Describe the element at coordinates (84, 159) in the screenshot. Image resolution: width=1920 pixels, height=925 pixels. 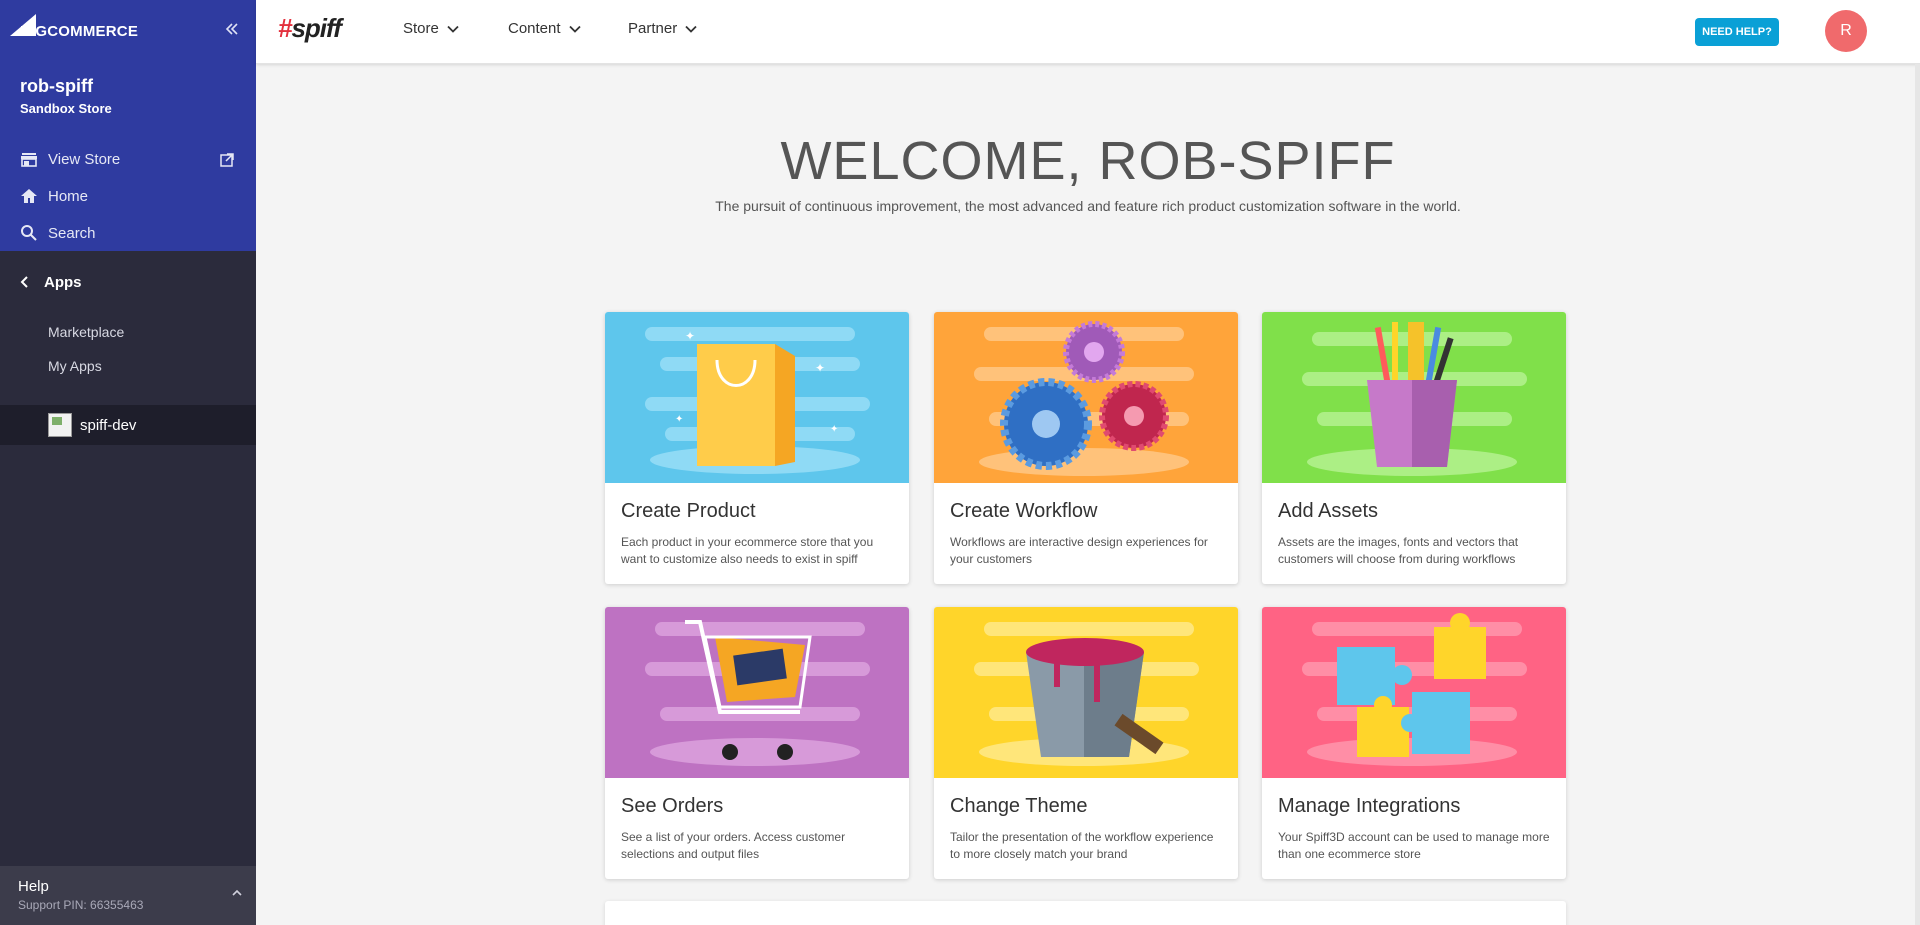
I see `sidebar-item-label: View Store` at that location.